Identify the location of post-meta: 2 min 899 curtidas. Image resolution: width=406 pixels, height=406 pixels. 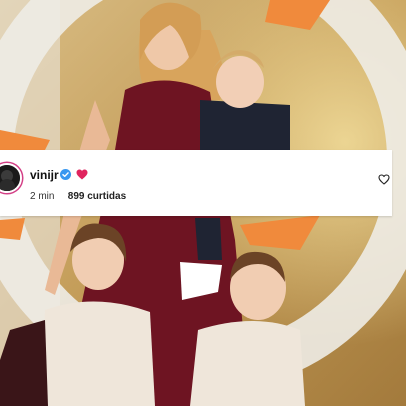
(78, 196).